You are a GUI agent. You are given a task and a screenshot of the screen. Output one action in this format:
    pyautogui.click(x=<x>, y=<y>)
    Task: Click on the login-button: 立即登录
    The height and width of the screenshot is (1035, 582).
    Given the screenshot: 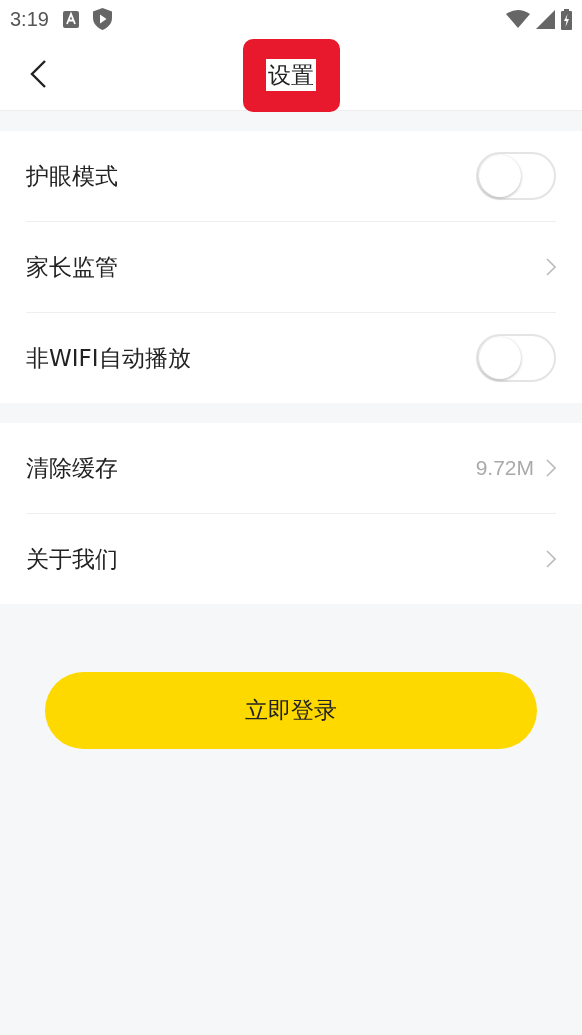 What is the action you would take?
    pyautogui.click(x=291, y=710)
    